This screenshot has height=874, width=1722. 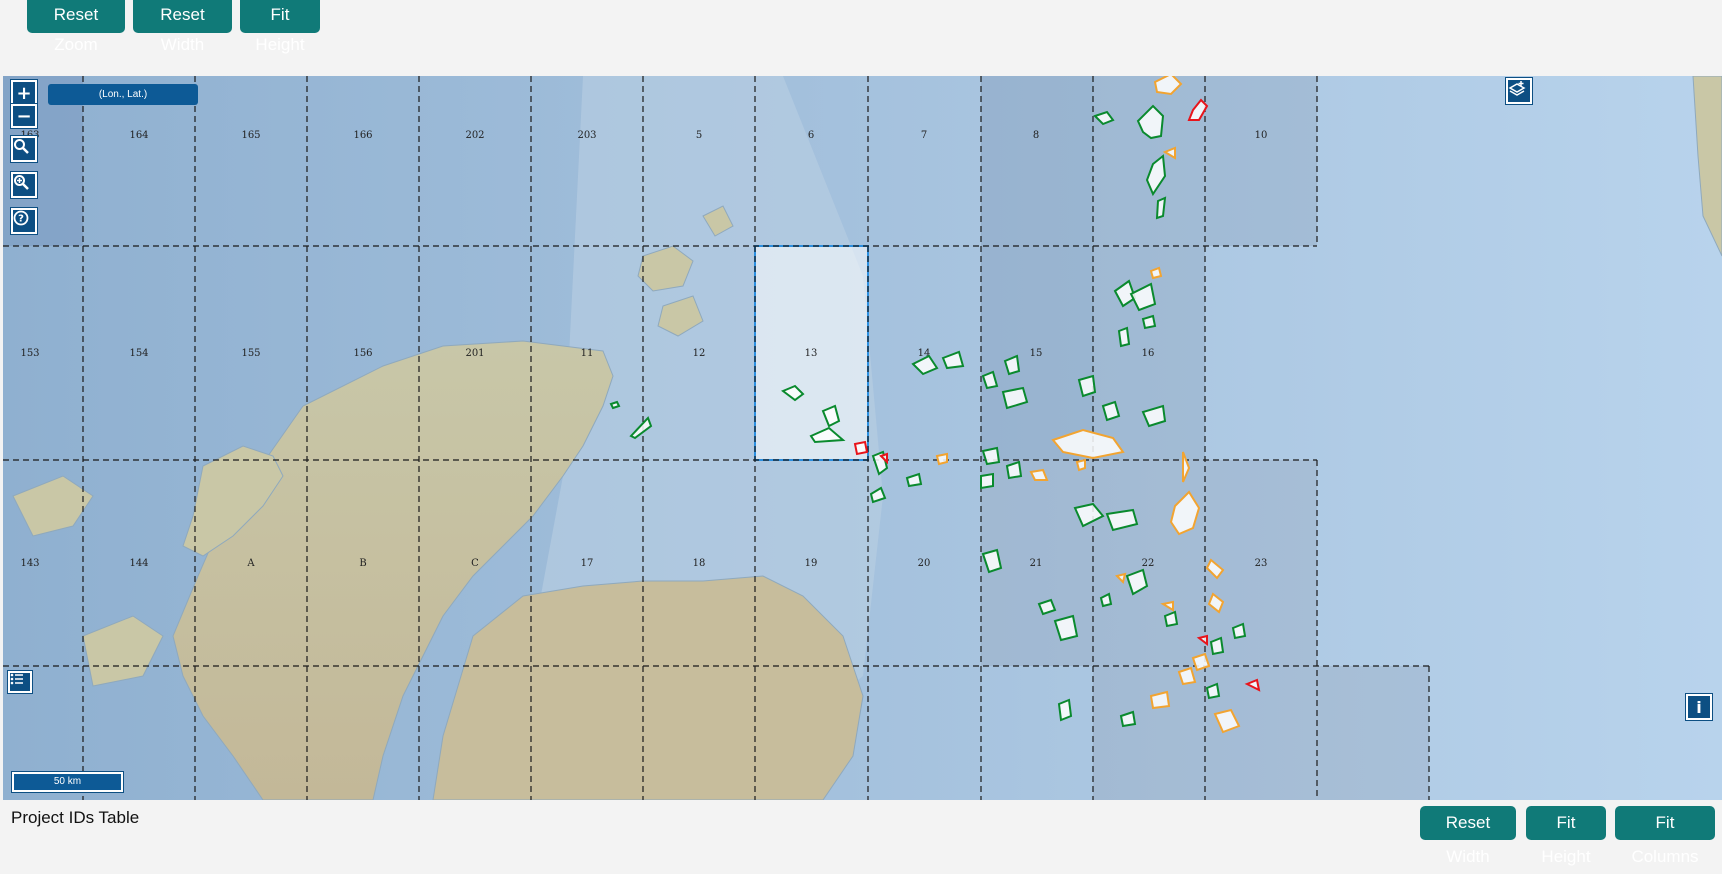 I want to click on zoom-out-button: −, so click(x=24, y=116).